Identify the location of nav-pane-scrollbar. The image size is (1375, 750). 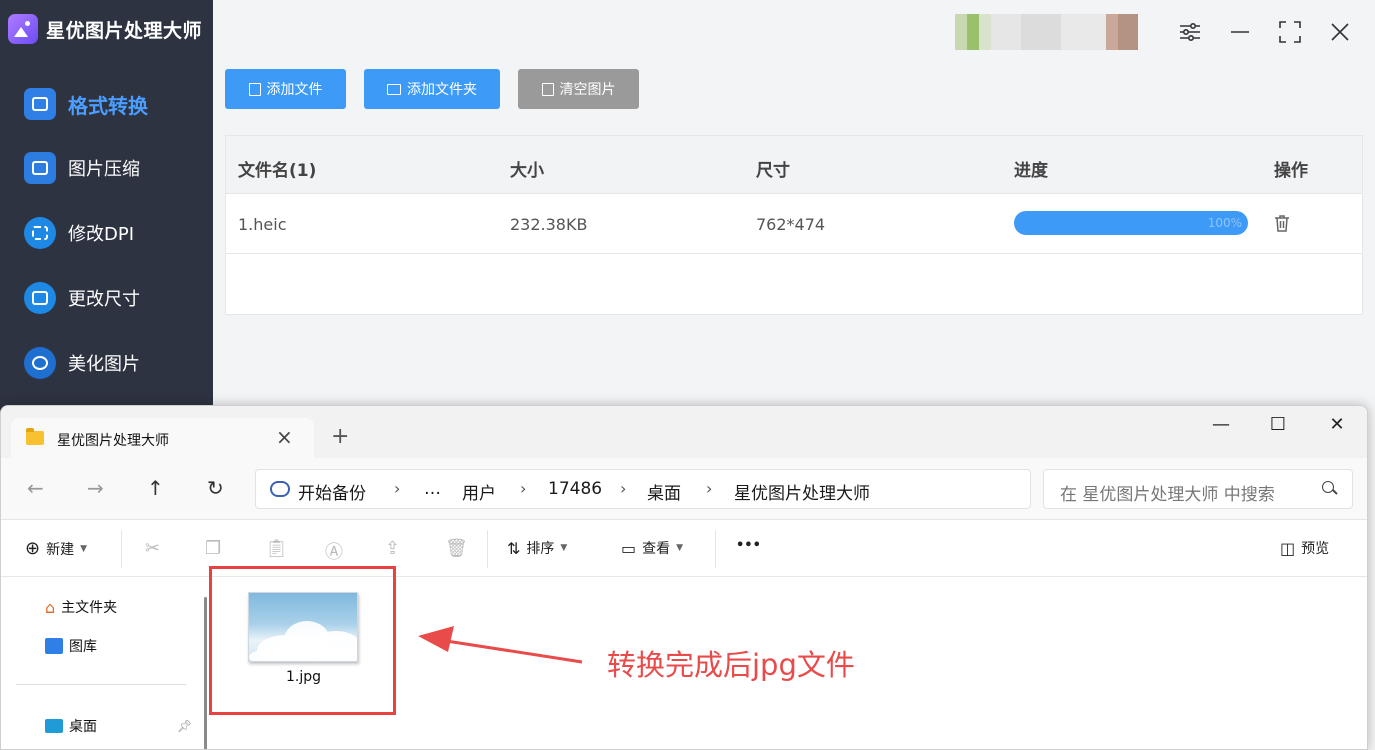
(205, 673).